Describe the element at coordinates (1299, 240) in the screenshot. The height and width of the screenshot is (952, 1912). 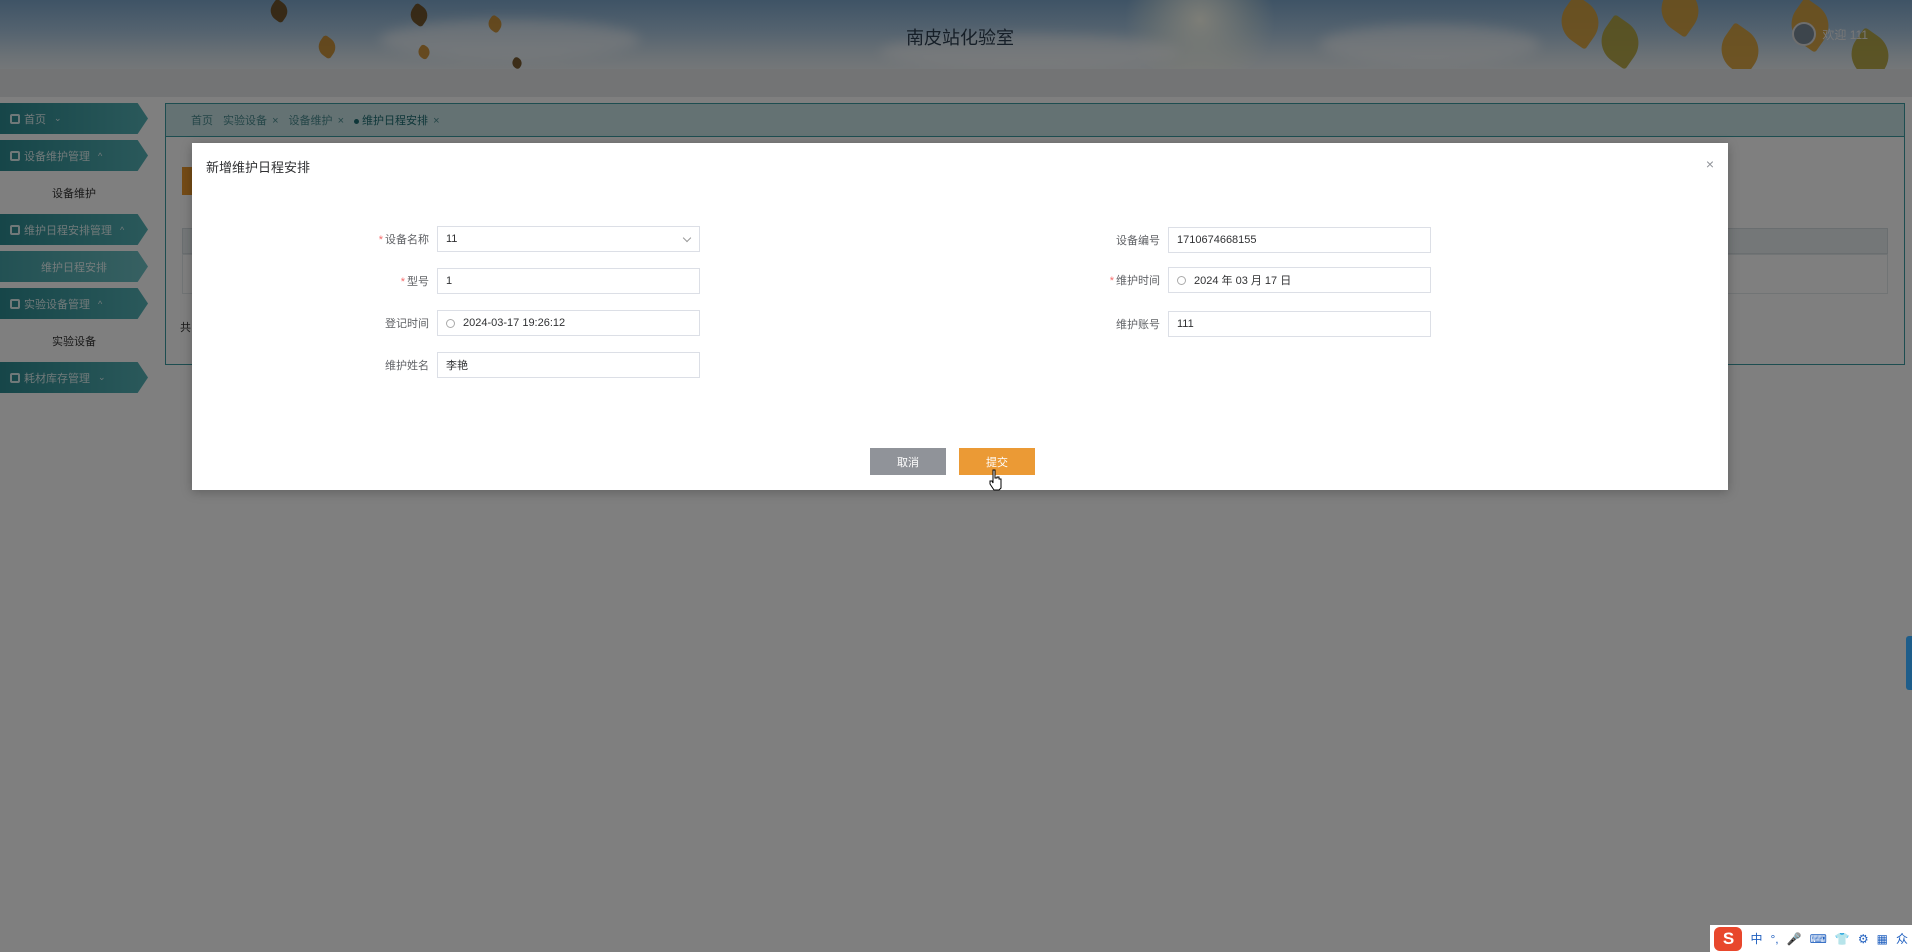
I see `equipment-no-input: 1710674668155` at that location.